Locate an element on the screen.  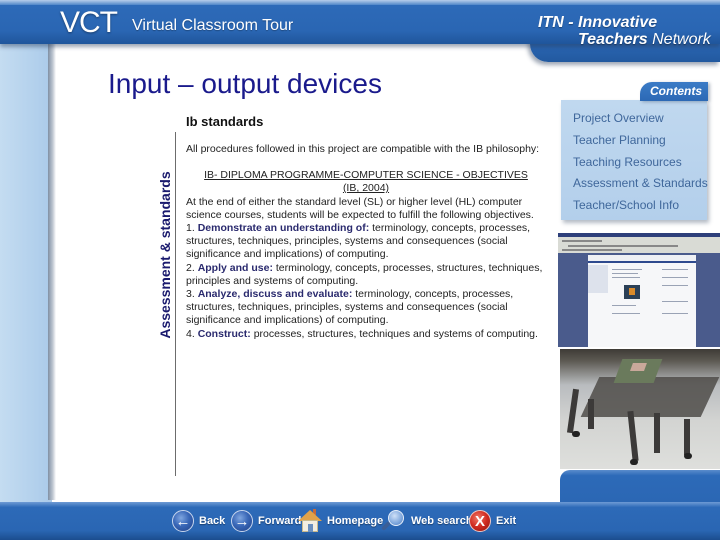
org-name-line1: ITN - Innovative is located at coordinates (598, 22).